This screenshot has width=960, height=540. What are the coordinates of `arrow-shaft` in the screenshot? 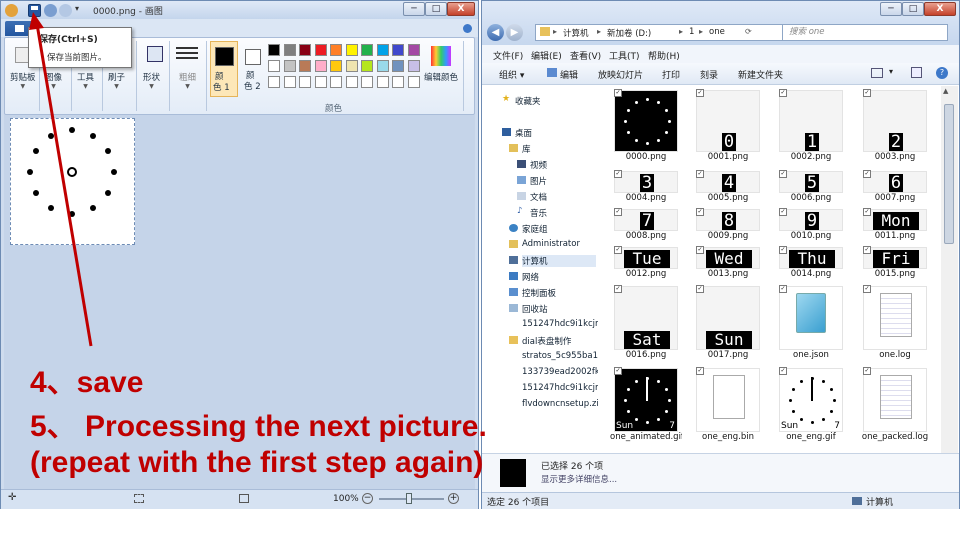 It's located at (64, 185).